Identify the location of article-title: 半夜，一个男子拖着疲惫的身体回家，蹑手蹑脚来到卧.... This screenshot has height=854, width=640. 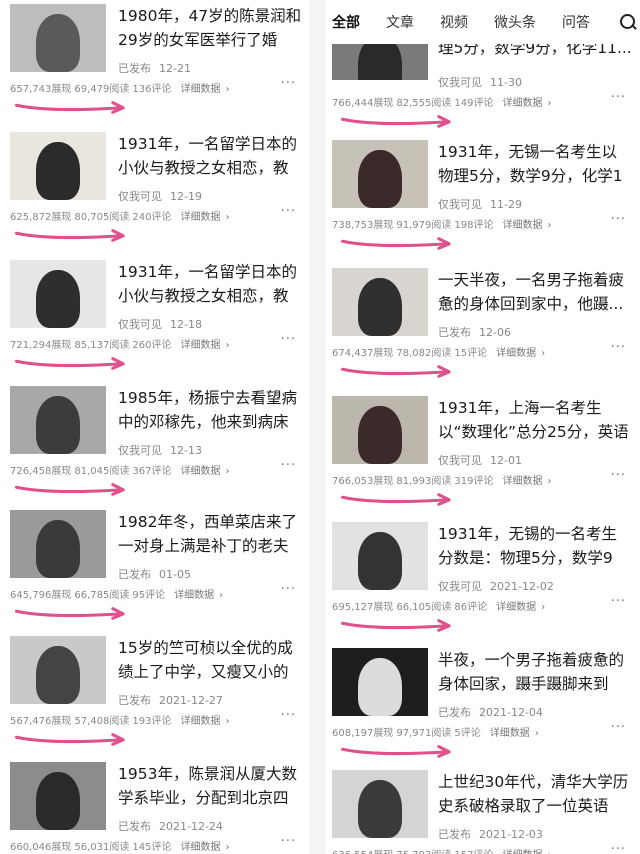
(535, 672).